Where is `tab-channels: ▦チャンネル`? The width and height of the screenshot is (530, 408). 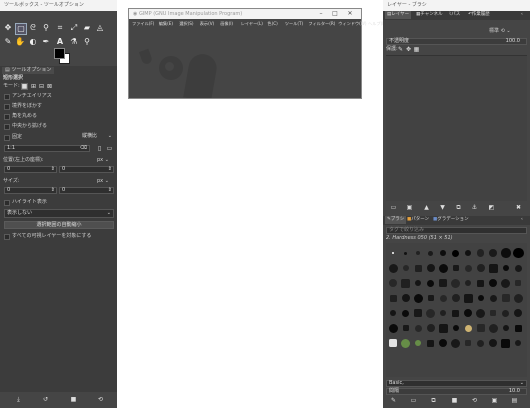 tab-channels: ▦チャンネル is located at coordinates (429, 15).